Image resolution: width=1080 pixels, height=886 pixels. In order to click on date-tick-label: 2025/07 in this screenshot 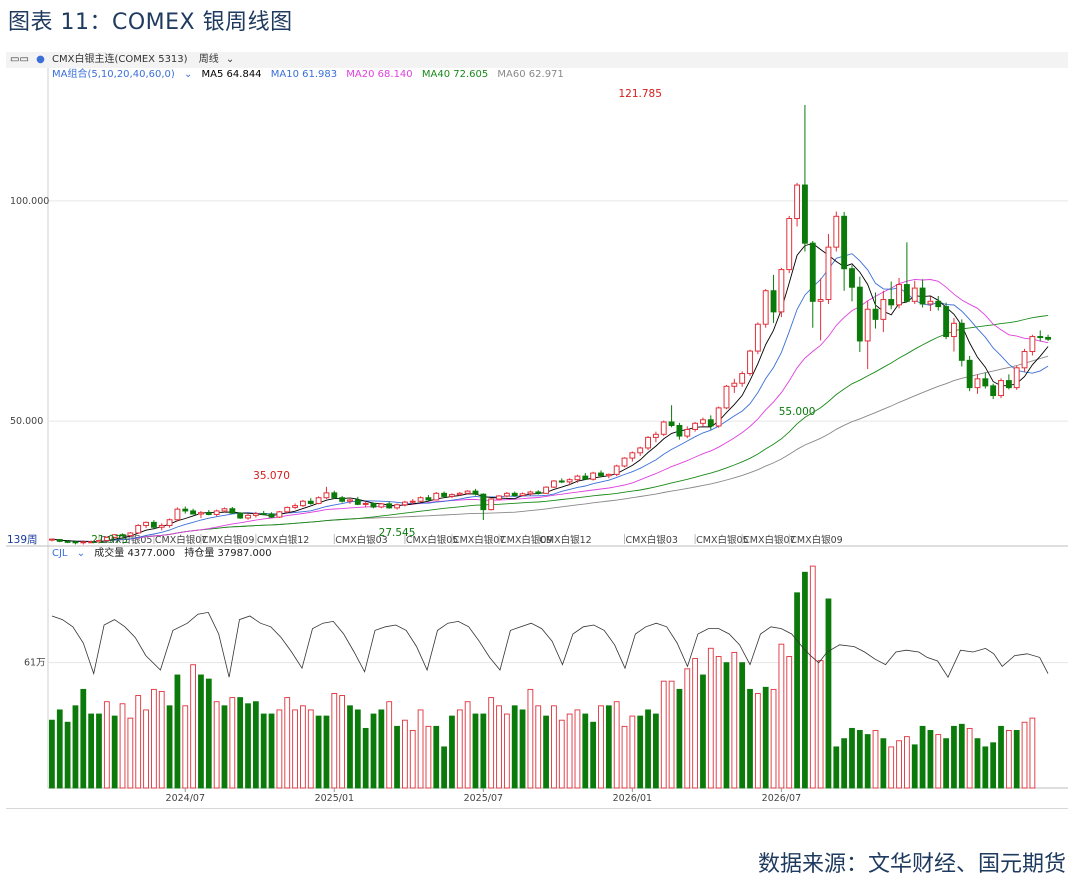, I will do `click(483, 798)`.